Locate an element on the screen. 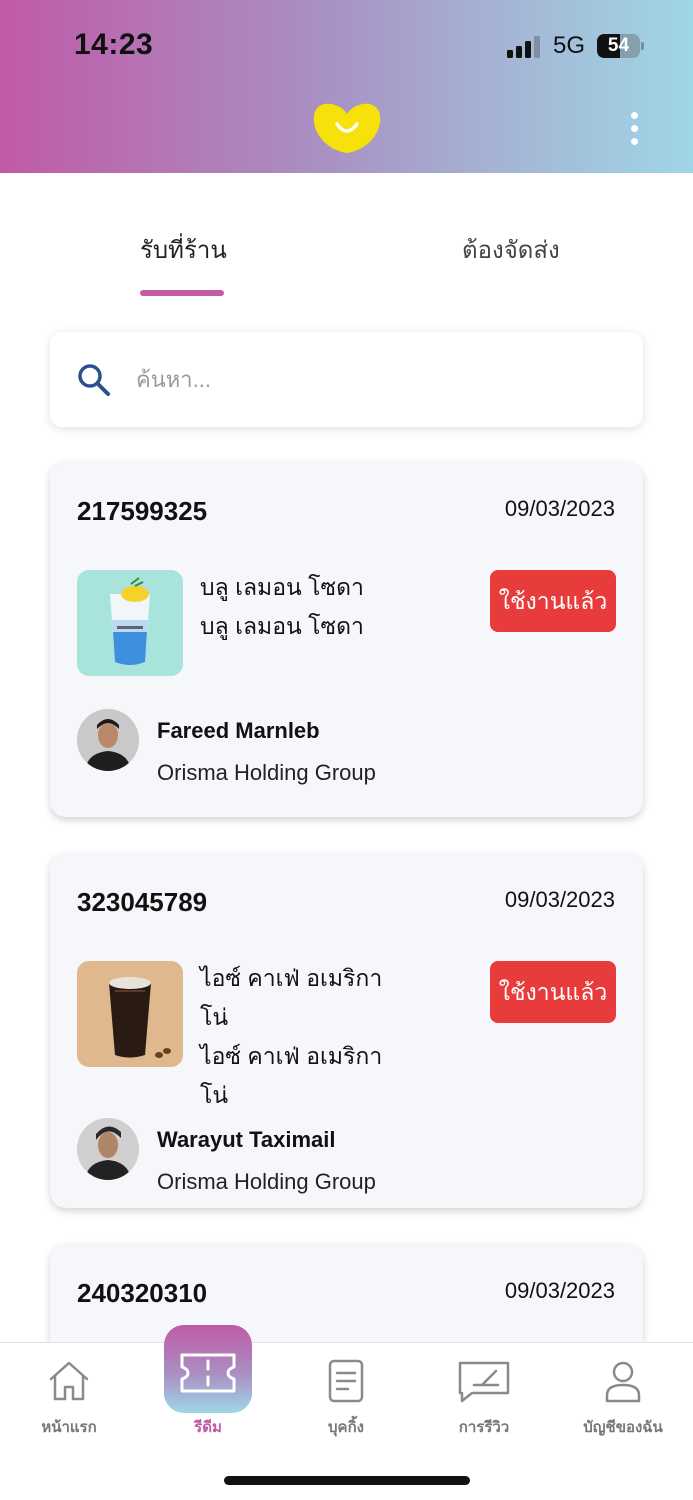  search-bar is located at coordinates (346, 379).